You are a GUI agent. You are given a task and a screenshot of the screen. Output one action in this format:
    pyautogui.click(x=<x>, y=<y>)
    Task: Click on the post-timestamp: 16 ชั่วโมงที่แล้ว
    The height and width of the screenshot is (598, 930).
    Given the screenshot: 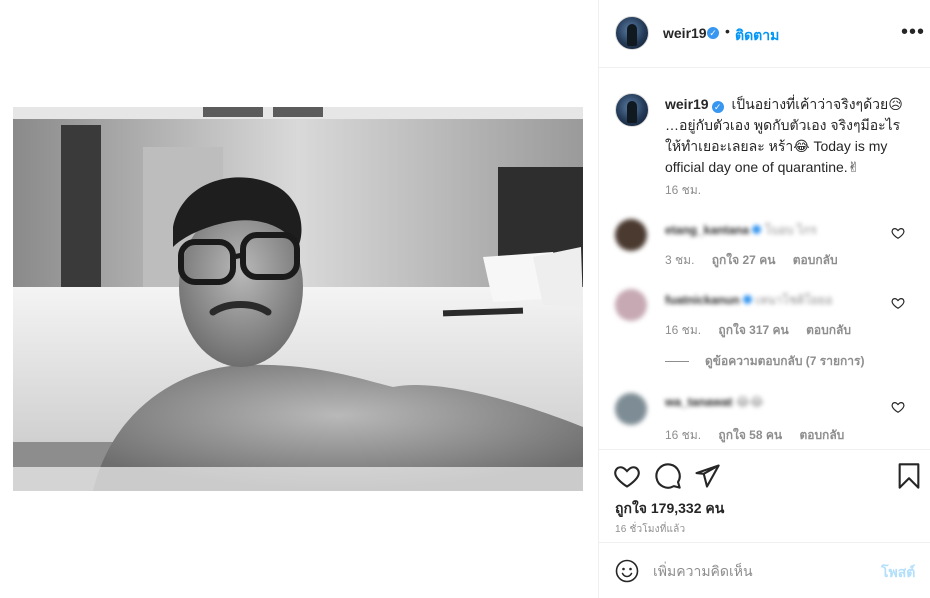 What is the action you would take?
    pyautogui.click(x=650, y=529)
    